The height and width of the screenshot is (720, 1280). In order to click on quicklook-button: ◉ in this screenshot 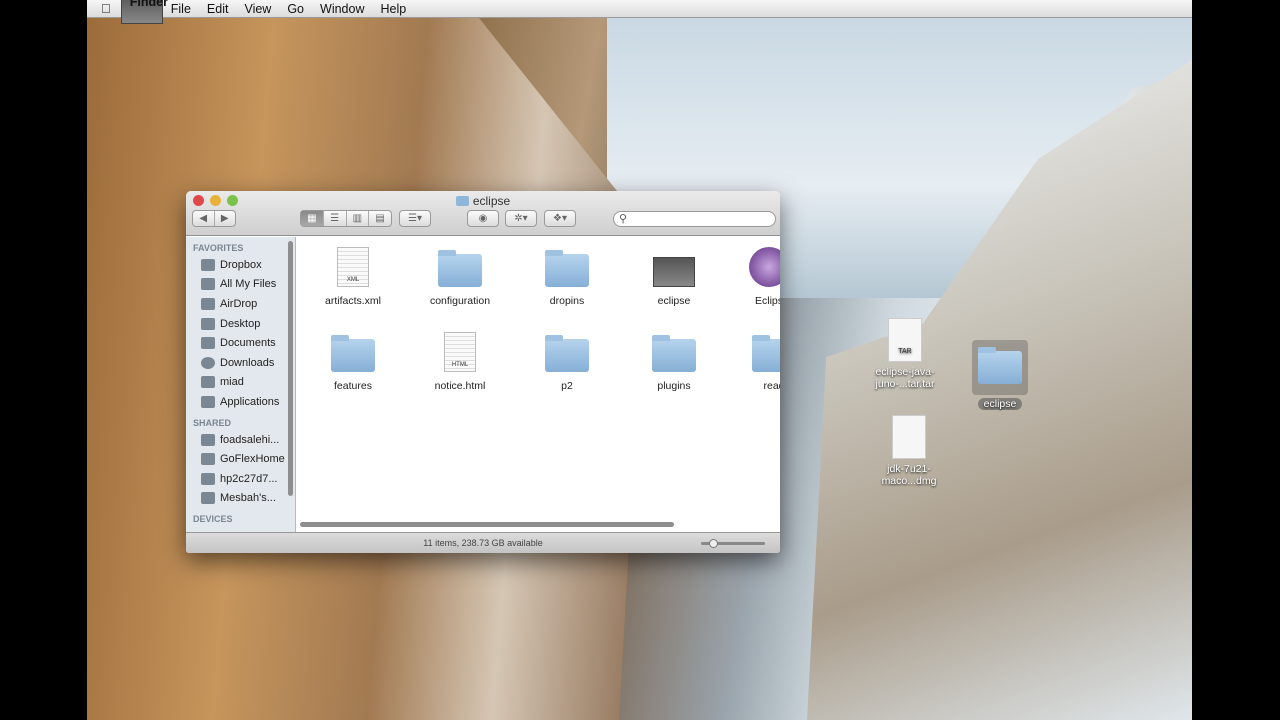, I will do `click(483, 218)`.